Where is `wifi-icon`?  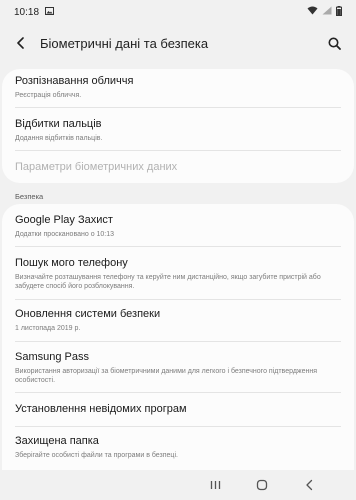
wifi-icon is located at coordinates (312, 12).